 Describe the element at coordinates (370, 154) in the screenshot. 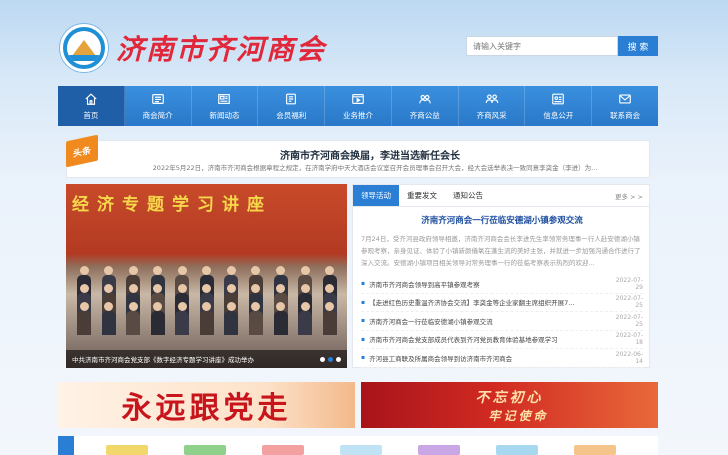

I see `headline-title: 济南市齐河商会换届，李进当选新任会长` at that location.